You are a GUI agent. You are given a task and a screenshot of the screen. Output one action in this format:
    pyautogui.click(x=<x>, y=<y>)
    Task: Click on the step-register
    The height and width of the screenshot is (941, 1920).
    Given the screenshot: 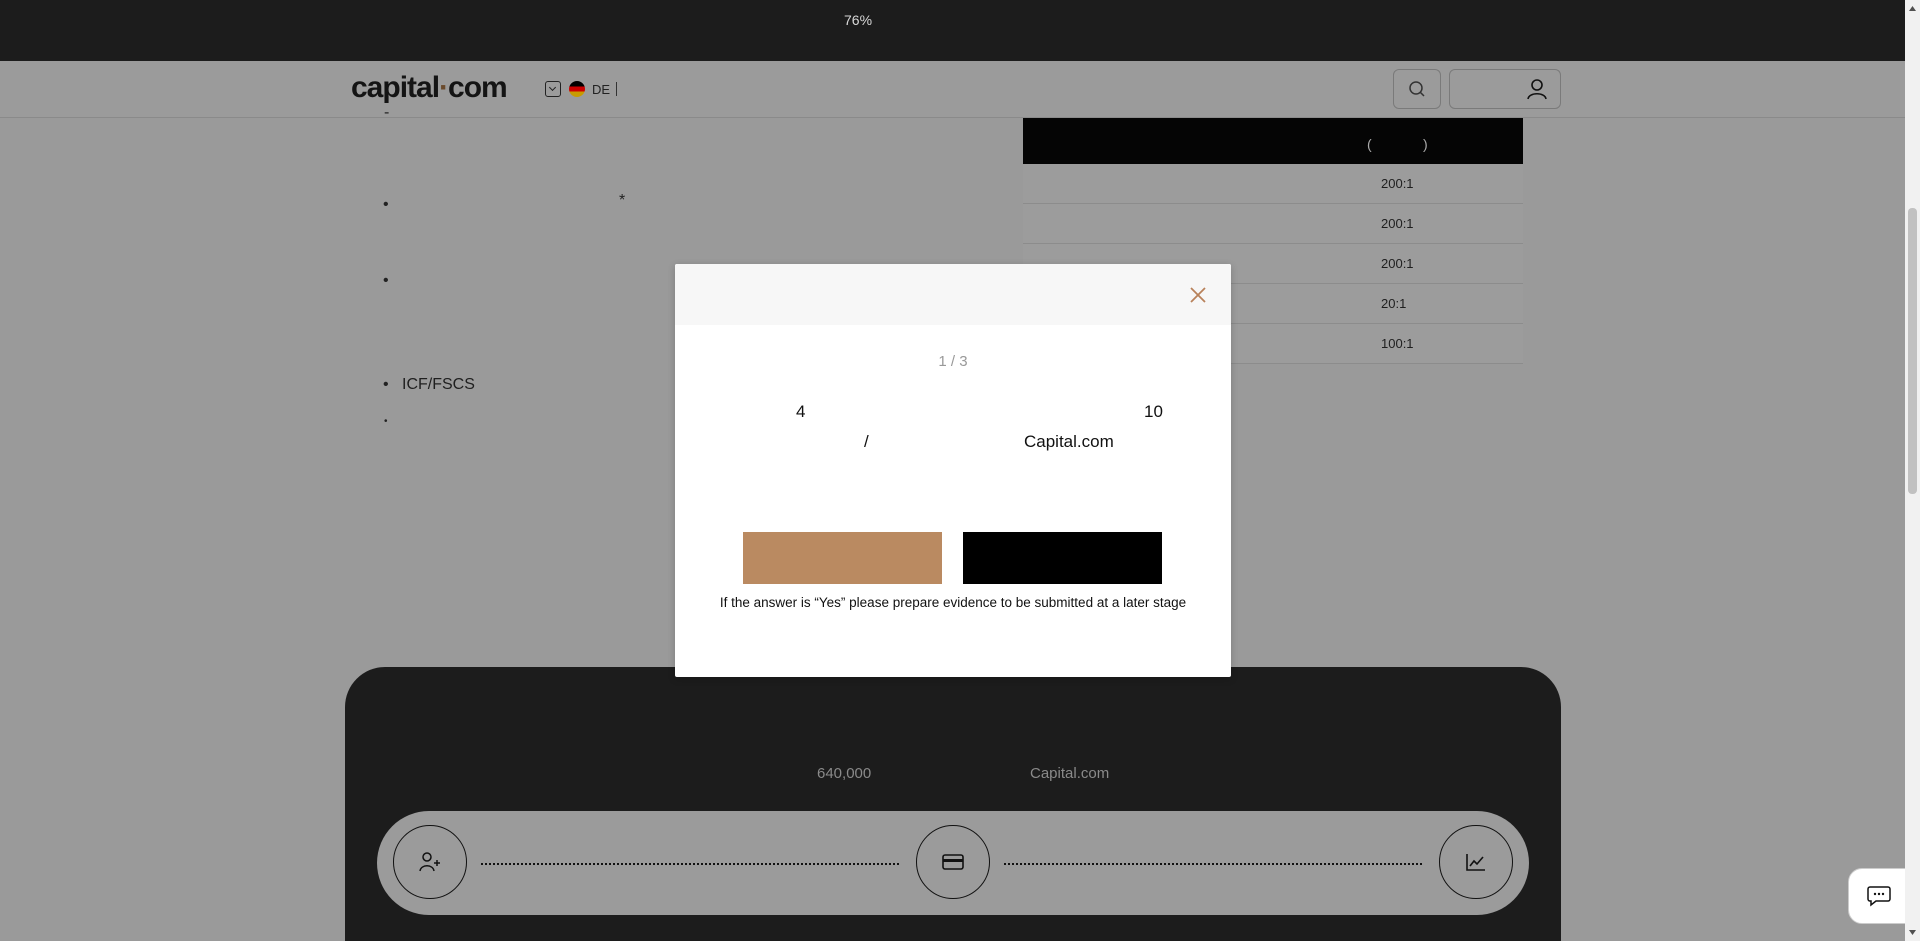 What is the action you would take?
    pyautogui.click(x=430, y=862)
    